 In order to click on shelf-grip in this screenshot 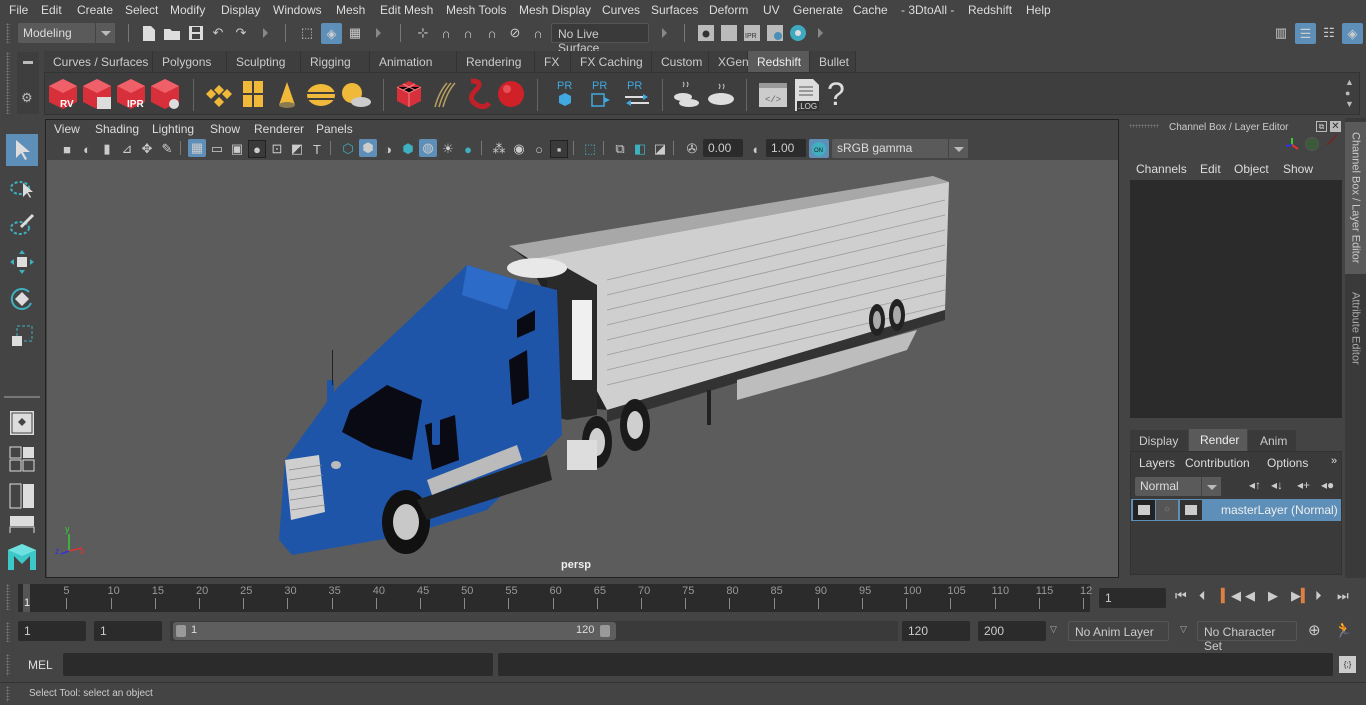, I will do `click(8, 83)`.